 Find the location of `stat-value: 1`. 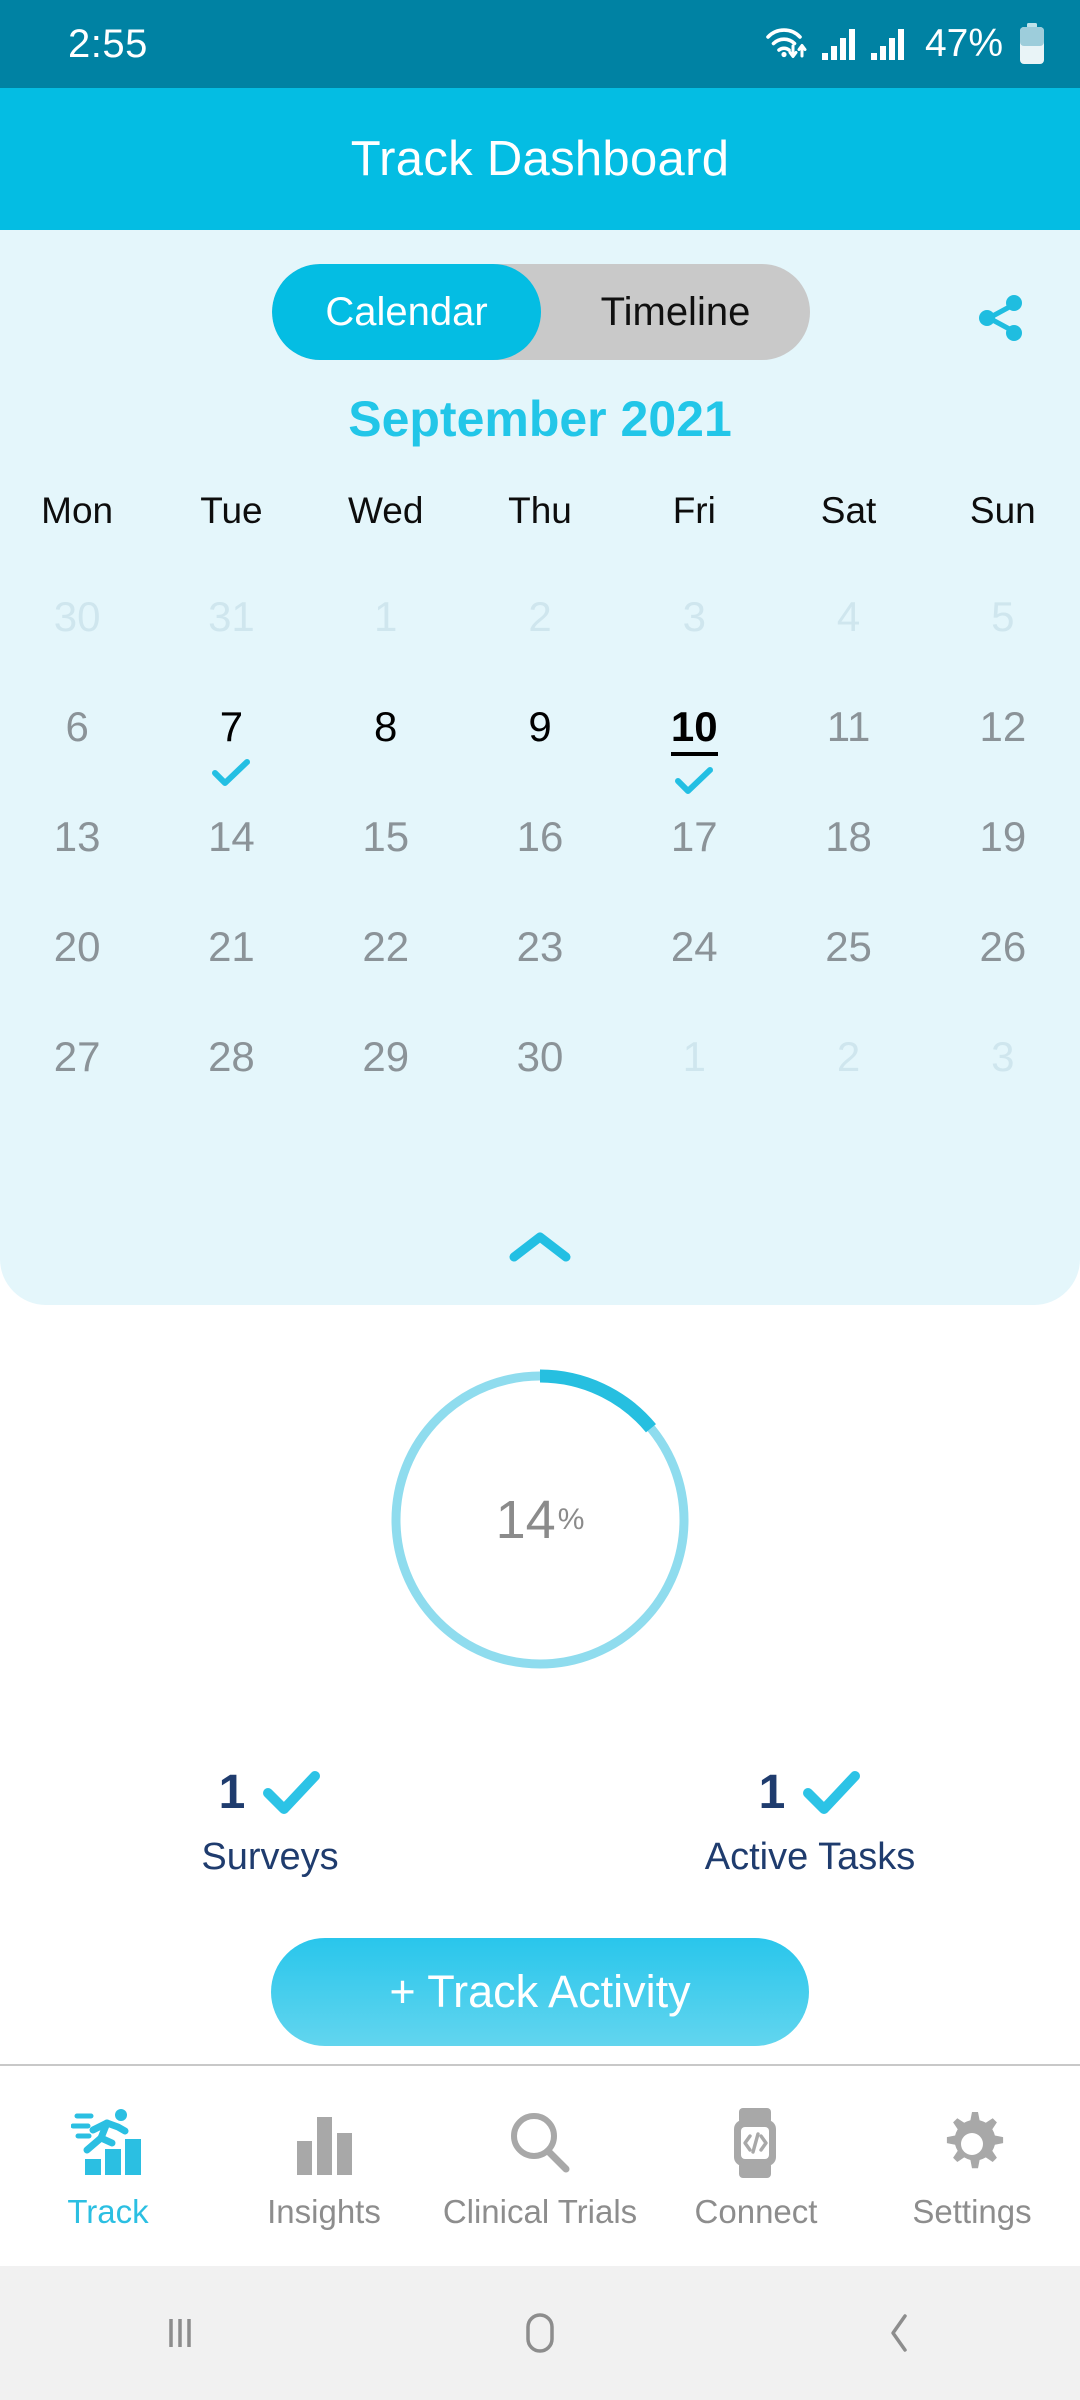

stat-value: 1 is located at coordinates (772, 1792).